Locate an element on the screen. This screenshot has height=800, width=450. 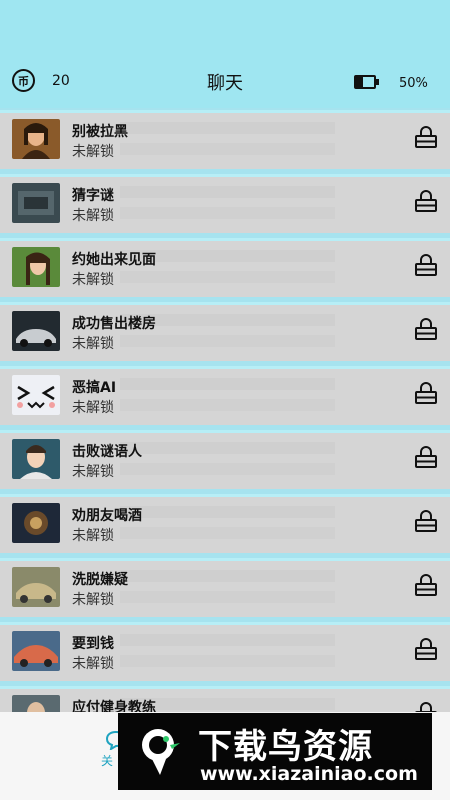
battery-icon is located at coordinates (367, 82).